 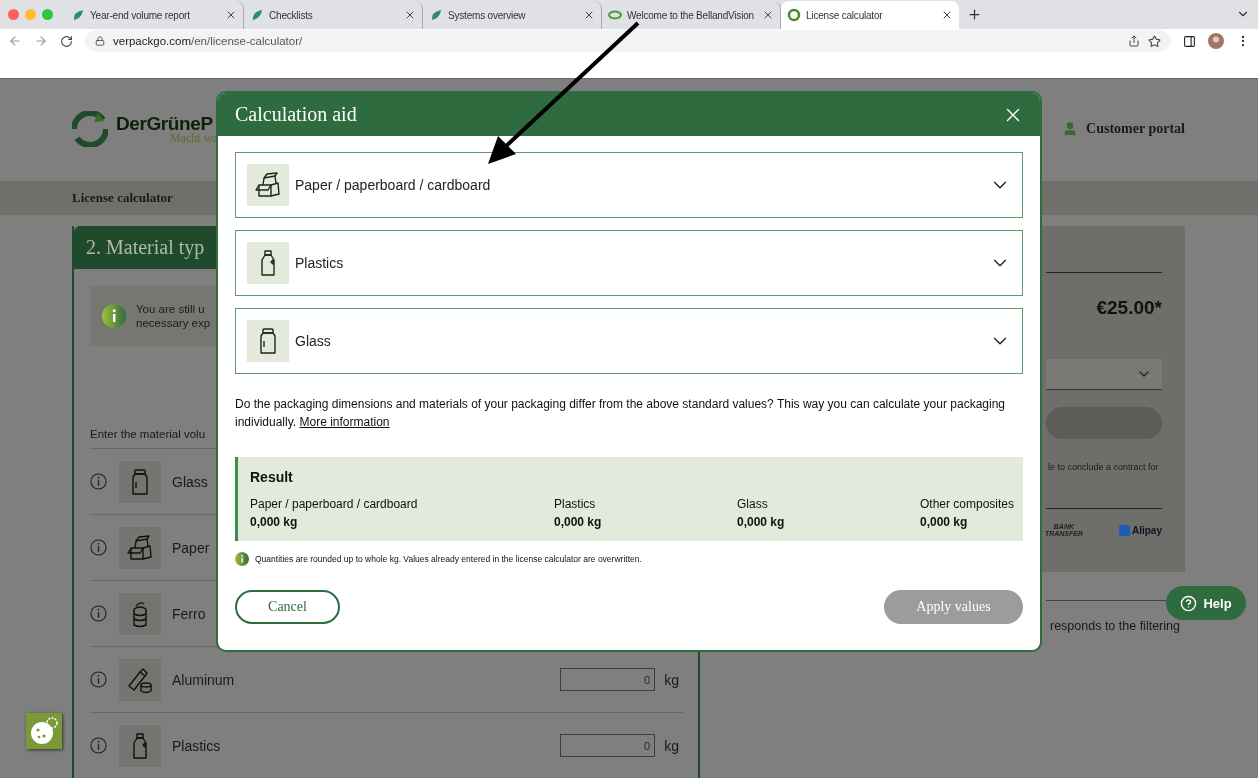 I want to click on dialog-title: Calculation aid, so click(x=296, y=114).